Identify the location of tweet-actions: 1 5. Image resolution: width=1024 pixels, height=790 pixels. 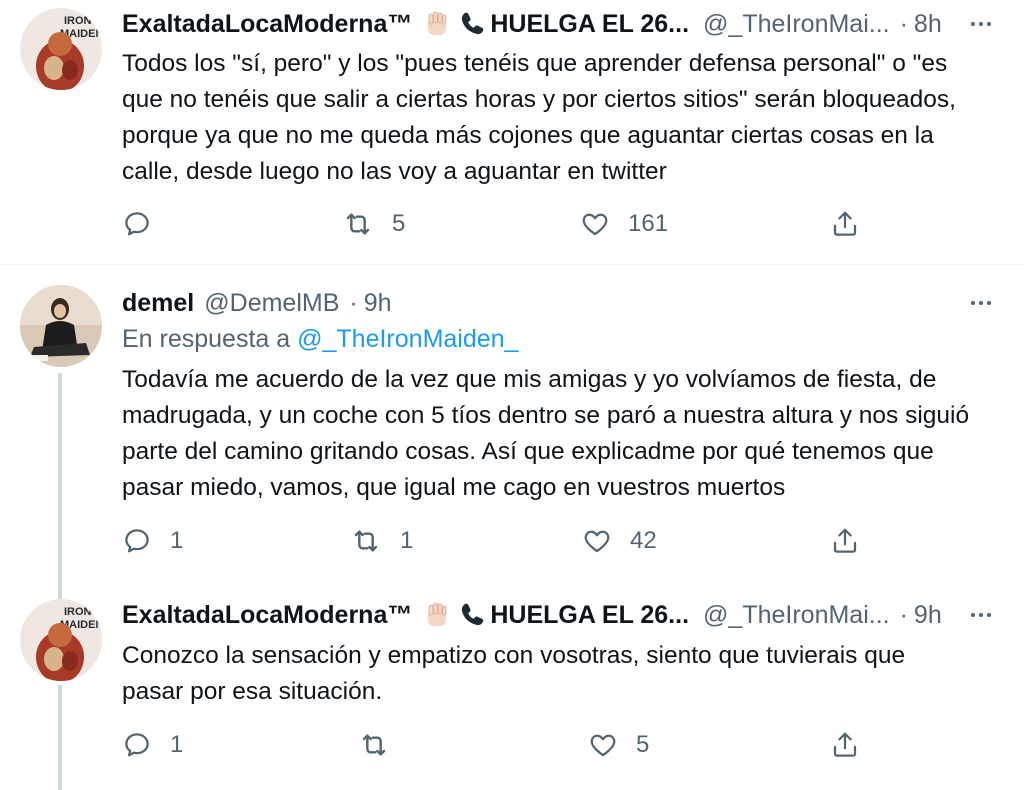
(502, 745).